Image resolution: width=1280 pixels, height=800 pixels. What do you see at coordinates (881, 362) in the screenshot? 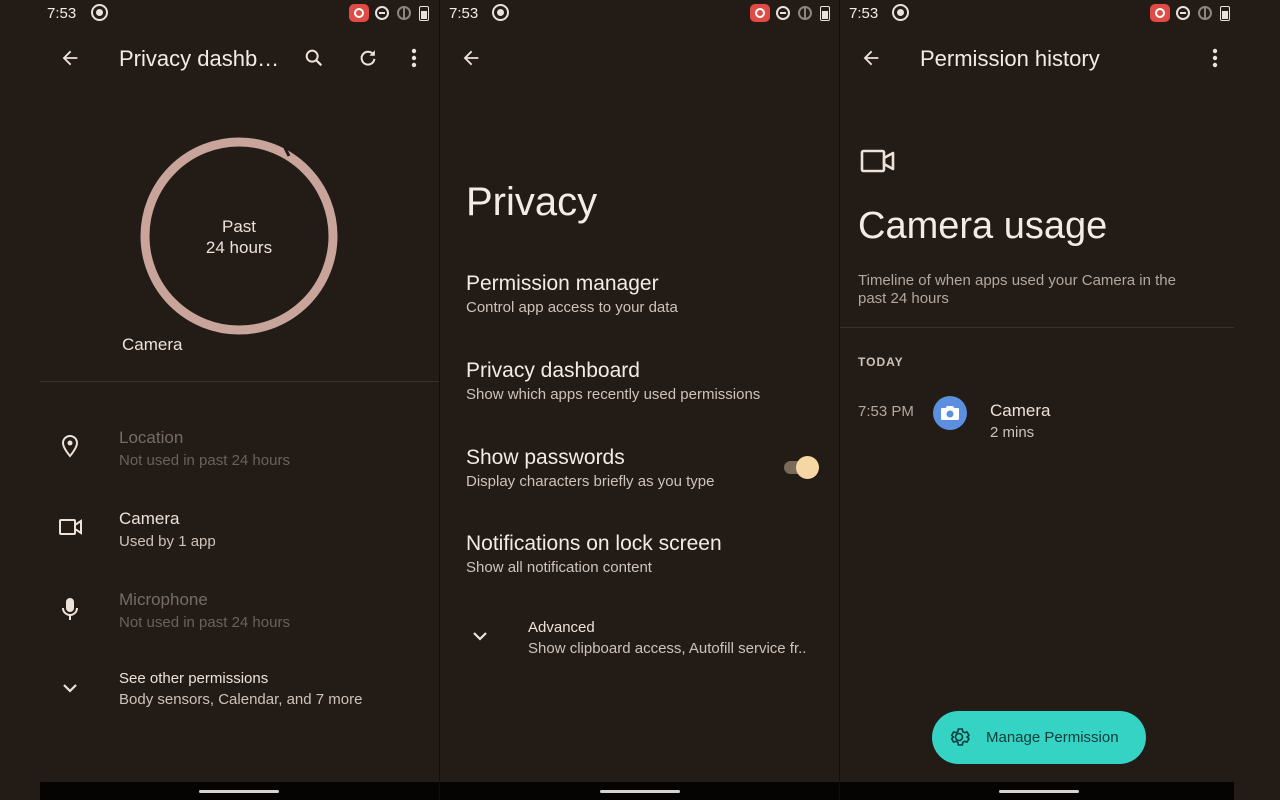
I see `section-header-today: TODAY` at bounding box center [881, 362].